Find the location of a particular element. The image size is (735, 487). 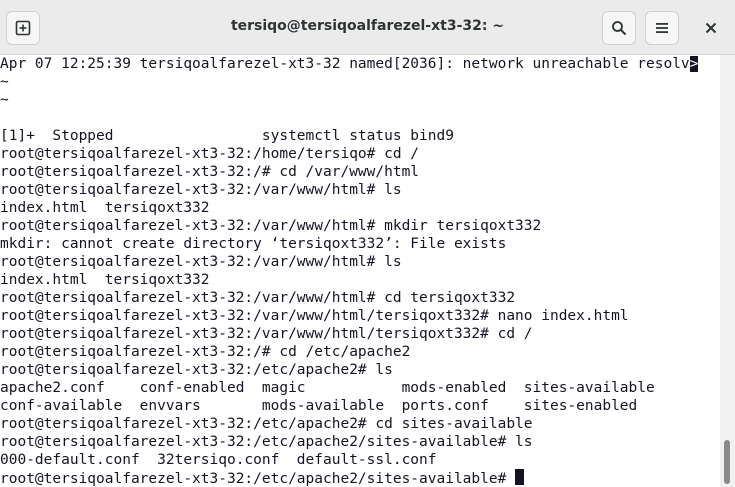

scrollbar-thumb is located at coordinates (727, 462).